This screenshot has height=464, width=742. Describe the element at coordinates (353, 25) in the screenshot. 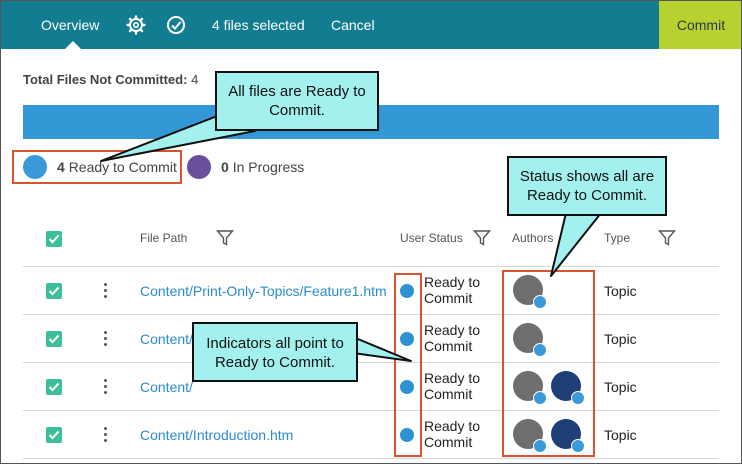

I see `cancel-button: Cancel` at that location.